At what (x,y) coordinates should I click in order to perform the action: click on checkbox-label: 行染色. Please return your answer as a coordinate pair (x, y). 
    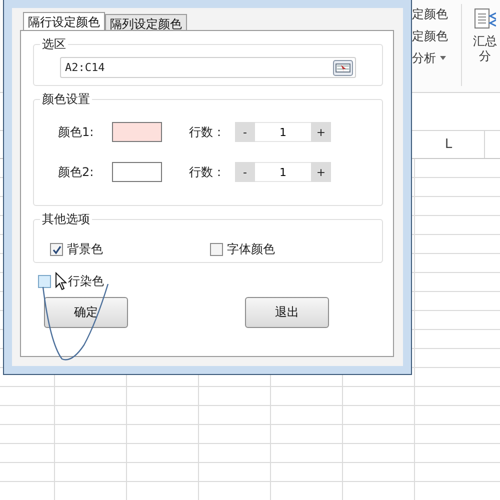
    Looking at the image, I should click on (86, 281).